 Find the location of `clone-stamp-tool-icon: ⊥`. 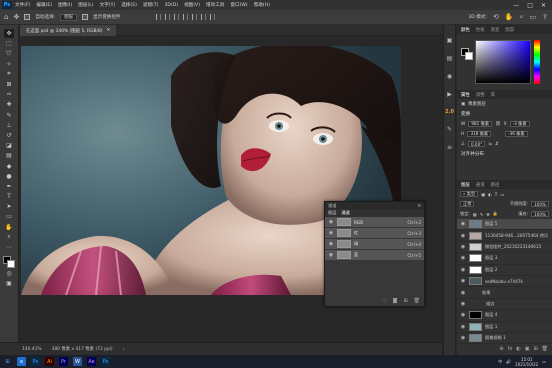

clone-stamp-tool-icon: ⊥ is located at coordinates (9, 125).